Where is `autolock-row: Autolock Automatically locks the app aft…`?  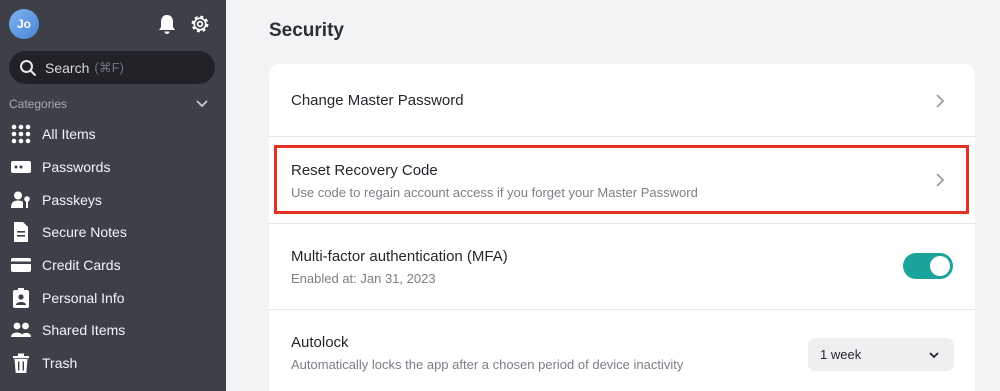 autolock-row: Autolock Automatically locks the app aft… is located at coordinates (622, 350).